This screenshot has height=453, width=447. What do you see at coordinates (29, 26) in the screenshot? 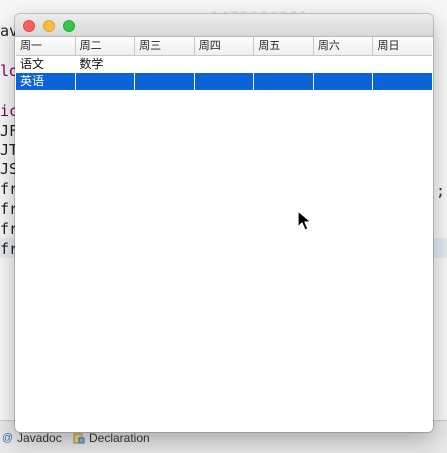
I see `close-button` at bounding box center [29, 26].